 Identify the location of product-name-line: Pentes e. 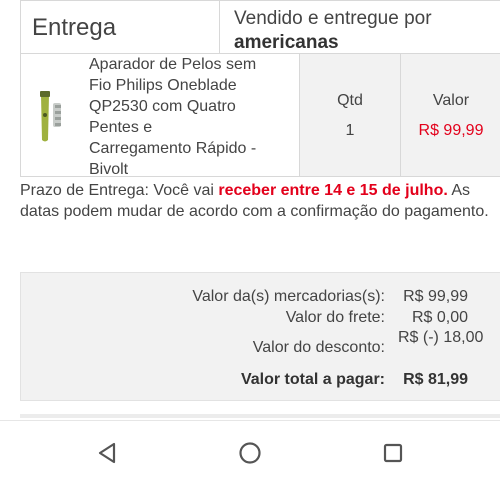
(121, 127).